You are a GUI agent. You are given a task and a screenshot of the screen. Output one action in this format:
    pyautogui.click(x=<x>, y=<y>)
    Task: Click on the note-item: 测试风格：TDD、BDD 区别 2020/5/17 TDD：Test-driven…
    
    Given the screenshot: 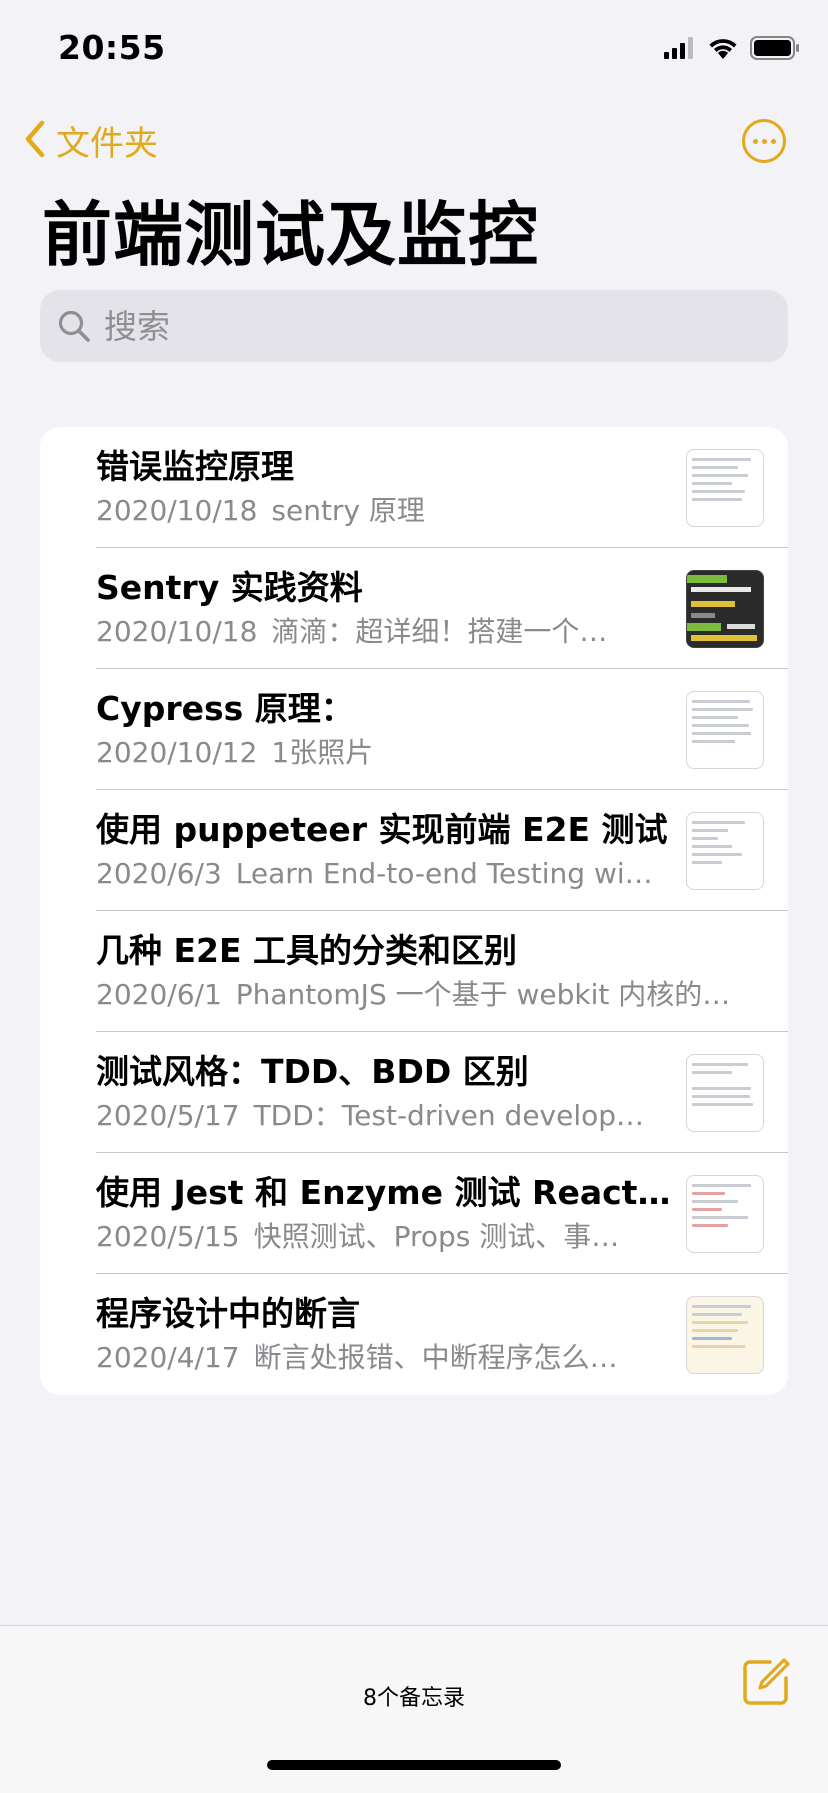 What is the action you would take?
    pyautogui.click(x=414, y=1092)
    